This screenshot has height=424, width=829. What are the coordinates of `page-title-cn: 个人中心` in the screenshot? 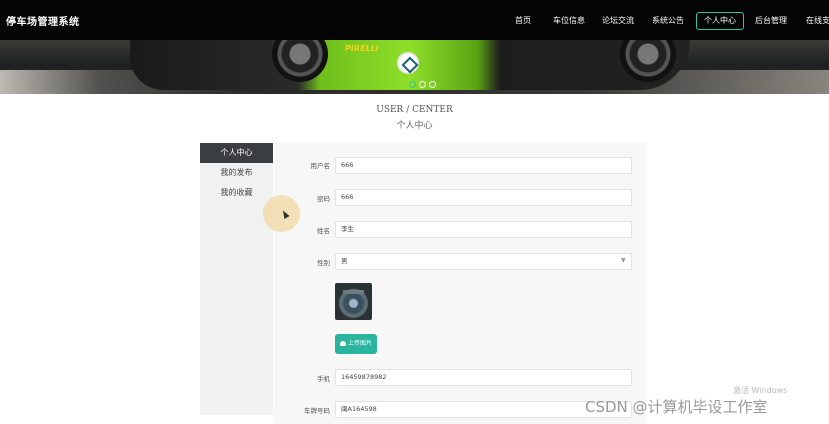 It's located at (414, 126).